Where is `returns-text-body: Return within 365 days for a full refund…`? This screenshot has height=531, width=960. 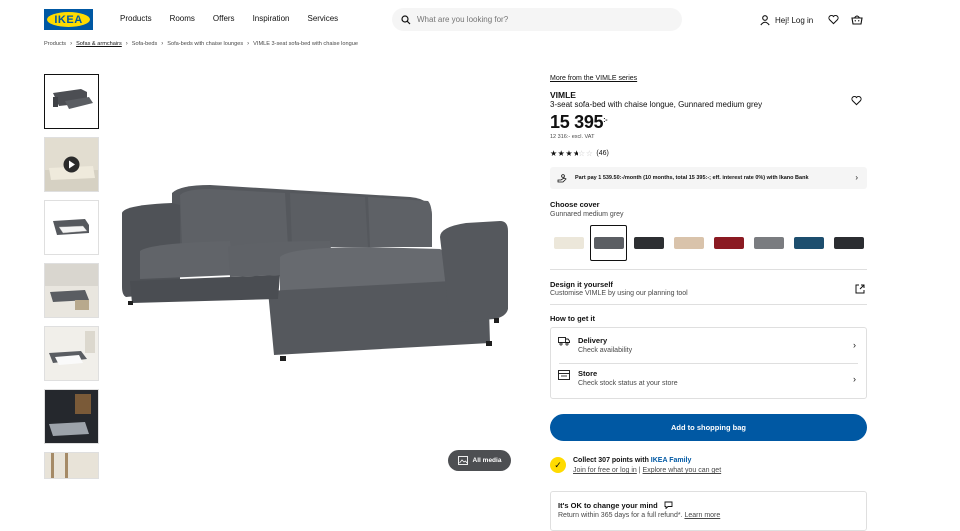 returns-text-body: Return within 365 days for a full refund… is located at coordinates (620, 515).